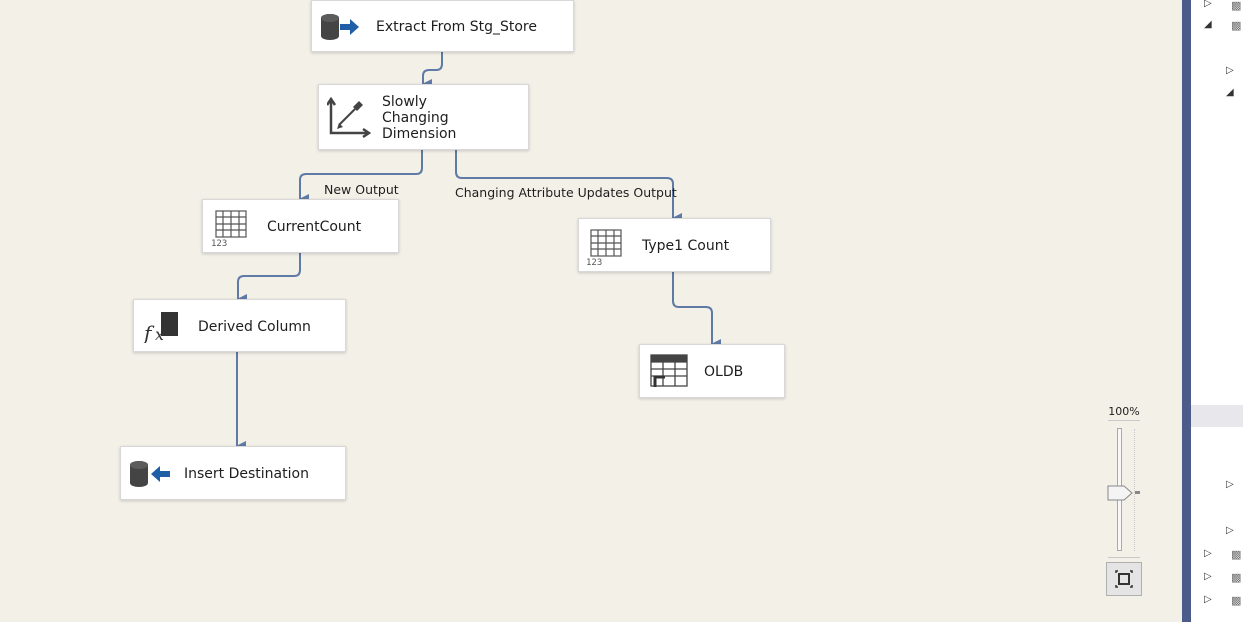 Image resolution: width=1243 pixels, height=622 pixels. I want to click on component-type1-count: 123 Type1 Count, so click(674, 245).